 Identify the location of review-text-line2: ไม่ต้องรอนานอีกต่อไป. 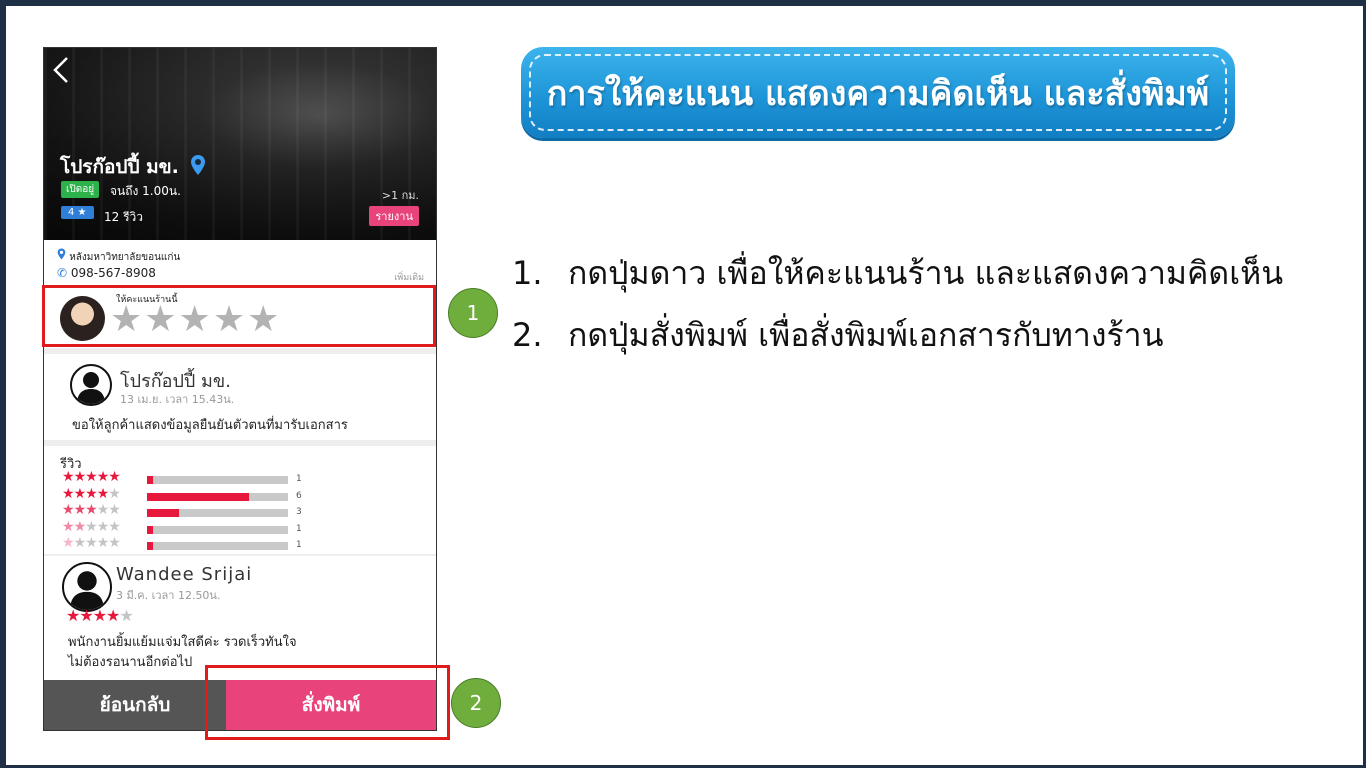
(130, 662).